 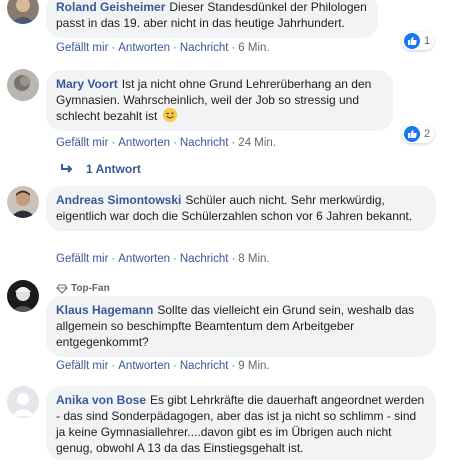 I want to click on diamond-icon, so click(x=62, y=289).